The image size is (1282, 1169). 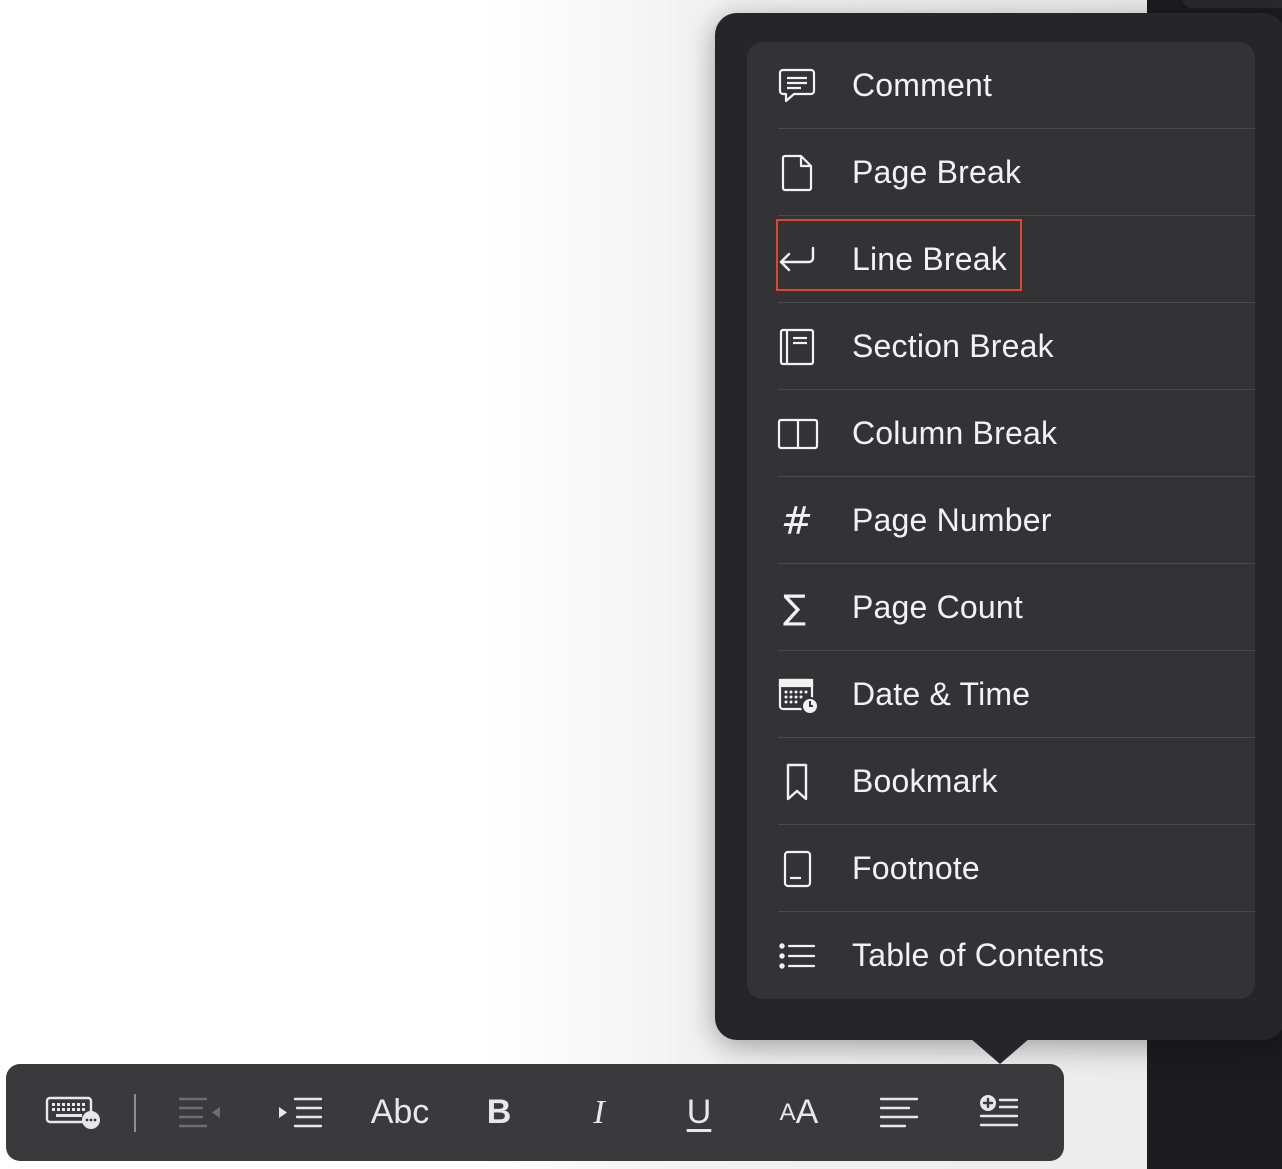 I want to click on calendar-clock-icon, so click(x=799, y=695).